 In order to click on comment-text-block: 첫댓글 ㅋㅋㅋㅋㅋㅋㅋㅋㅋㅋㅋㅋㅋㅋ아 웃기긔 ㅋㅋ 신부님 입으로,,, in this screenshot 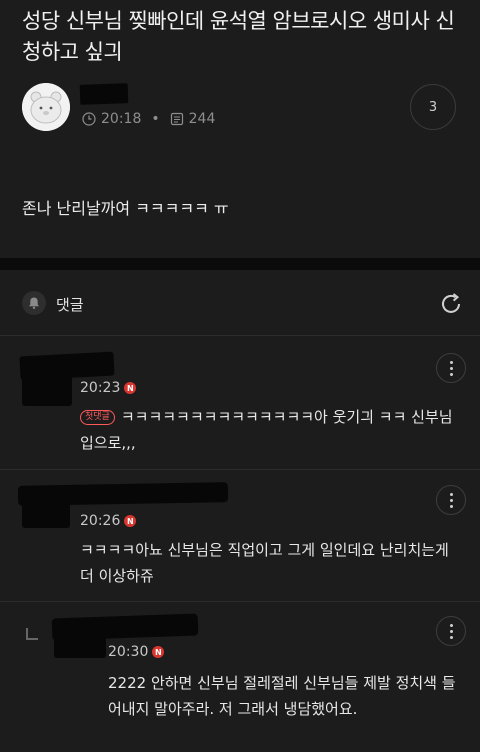, I will do `click(269, 430)`.